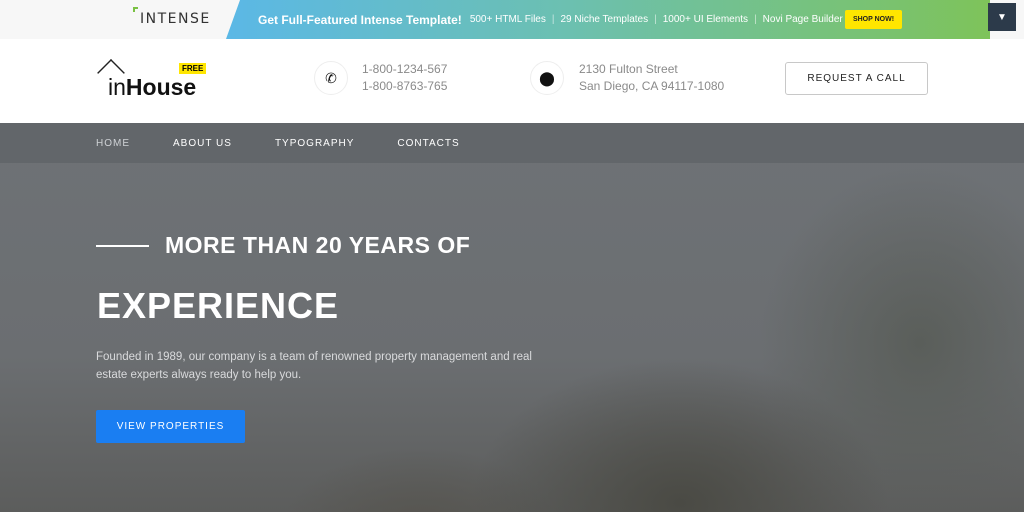 The width and height of the screenshot is (1024, 512). Describe the element at coordinates (113, 143) in the screenshot. I see `nav-home: HOME` at that location.